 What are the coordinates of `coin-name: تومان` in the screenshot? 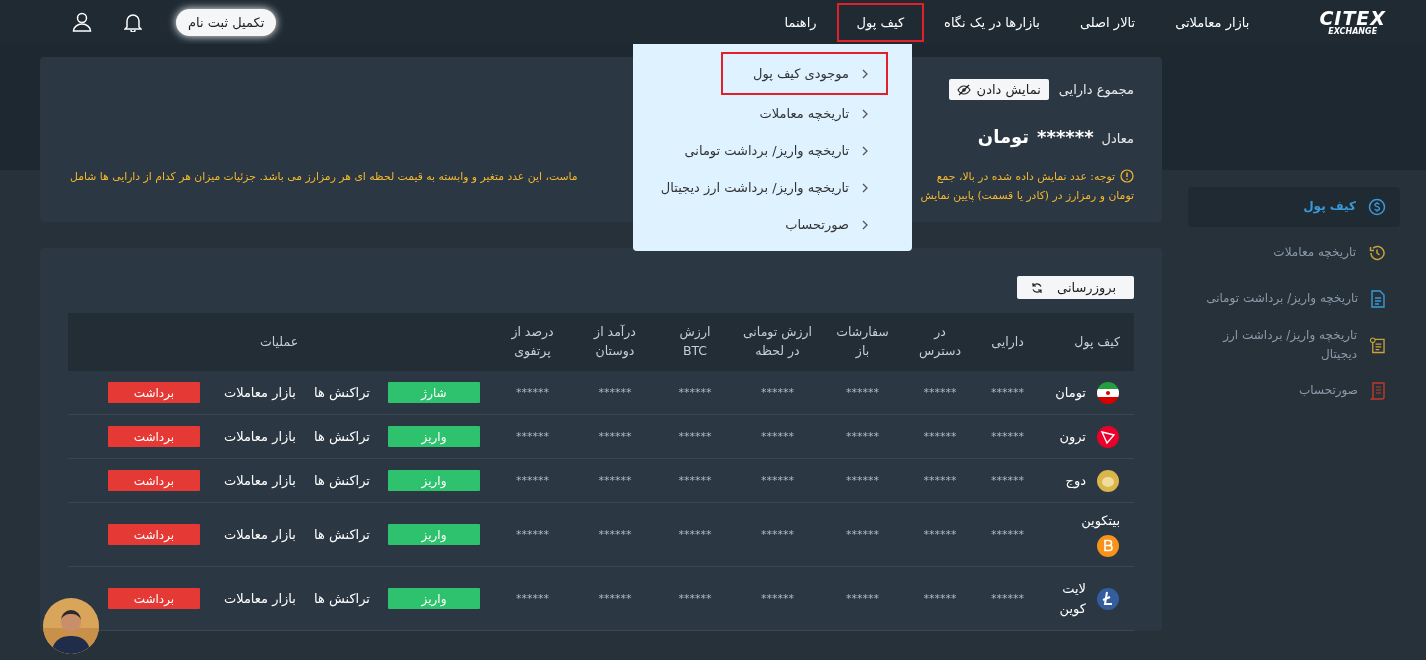 It's located at (1070, 393).